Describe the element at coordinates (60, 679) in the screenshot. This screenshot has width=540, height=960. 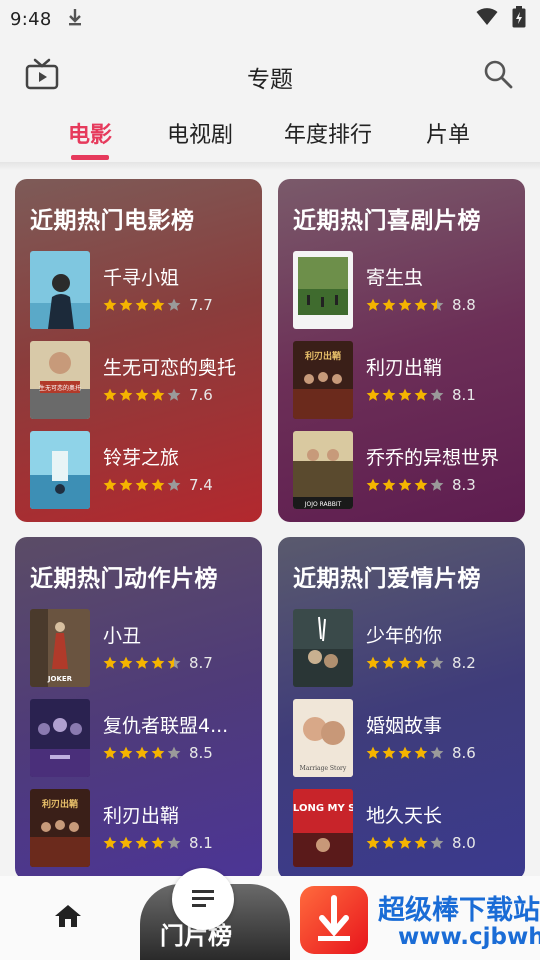
I see `poster-caption: JOKER` at that location.